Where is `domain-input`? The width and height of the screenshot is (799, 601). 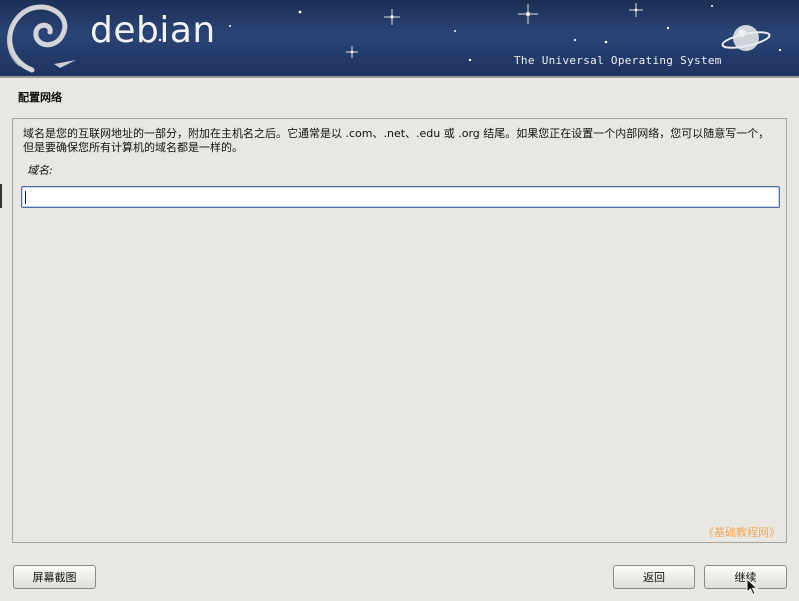 domain-input is located at coordinates (400, 197).